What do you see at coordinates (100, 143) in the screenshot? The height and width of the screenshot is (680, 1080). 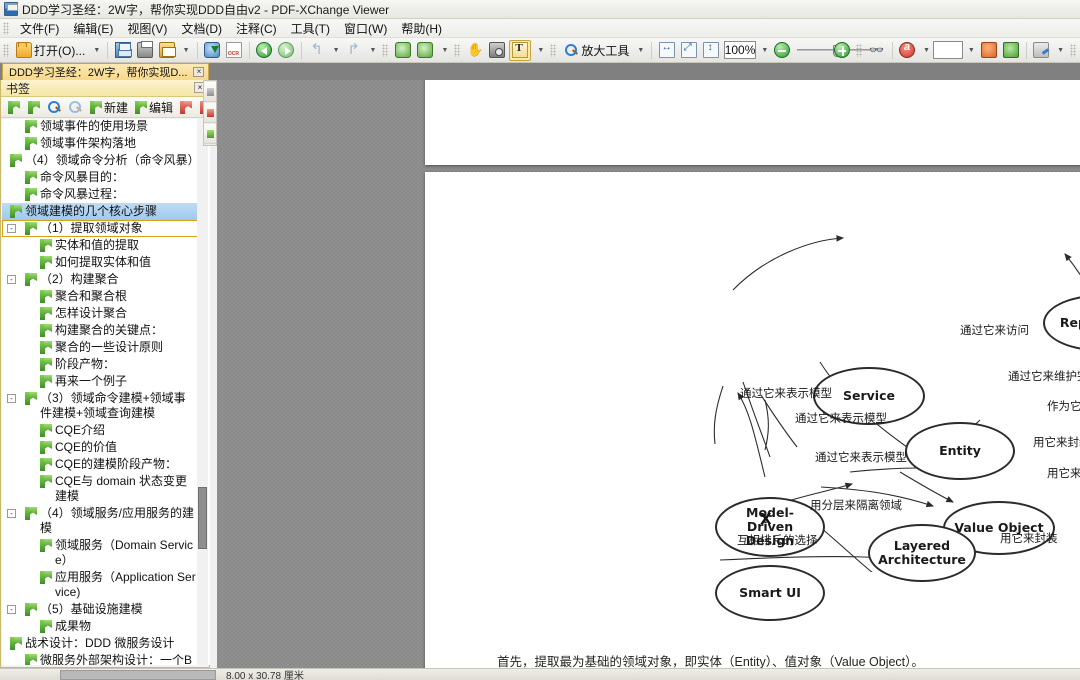 I see `bookmark-item: 领域事件架构落地` at bounding box center [100, 143].